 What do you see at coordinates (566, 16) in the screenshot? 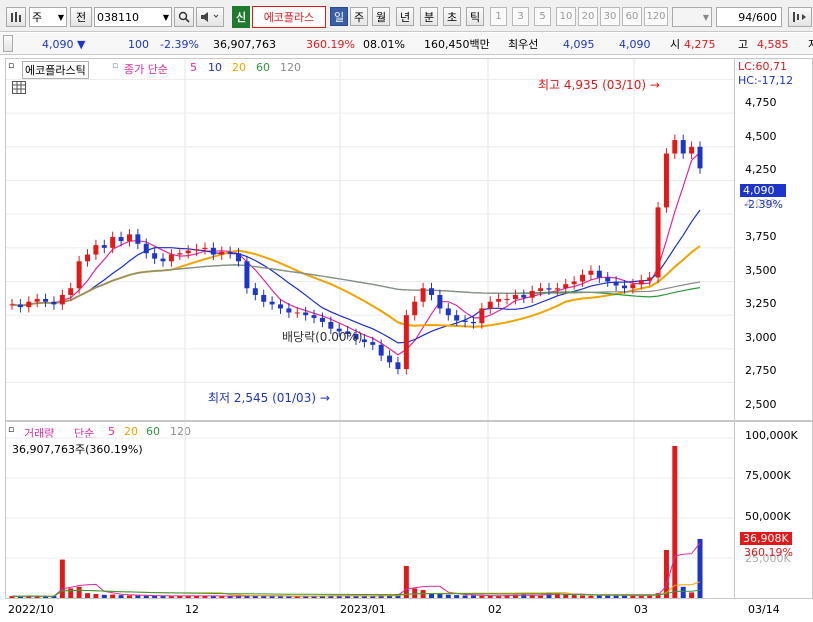
I see `interval-10-button: 10` at bounding box center [566, 16].